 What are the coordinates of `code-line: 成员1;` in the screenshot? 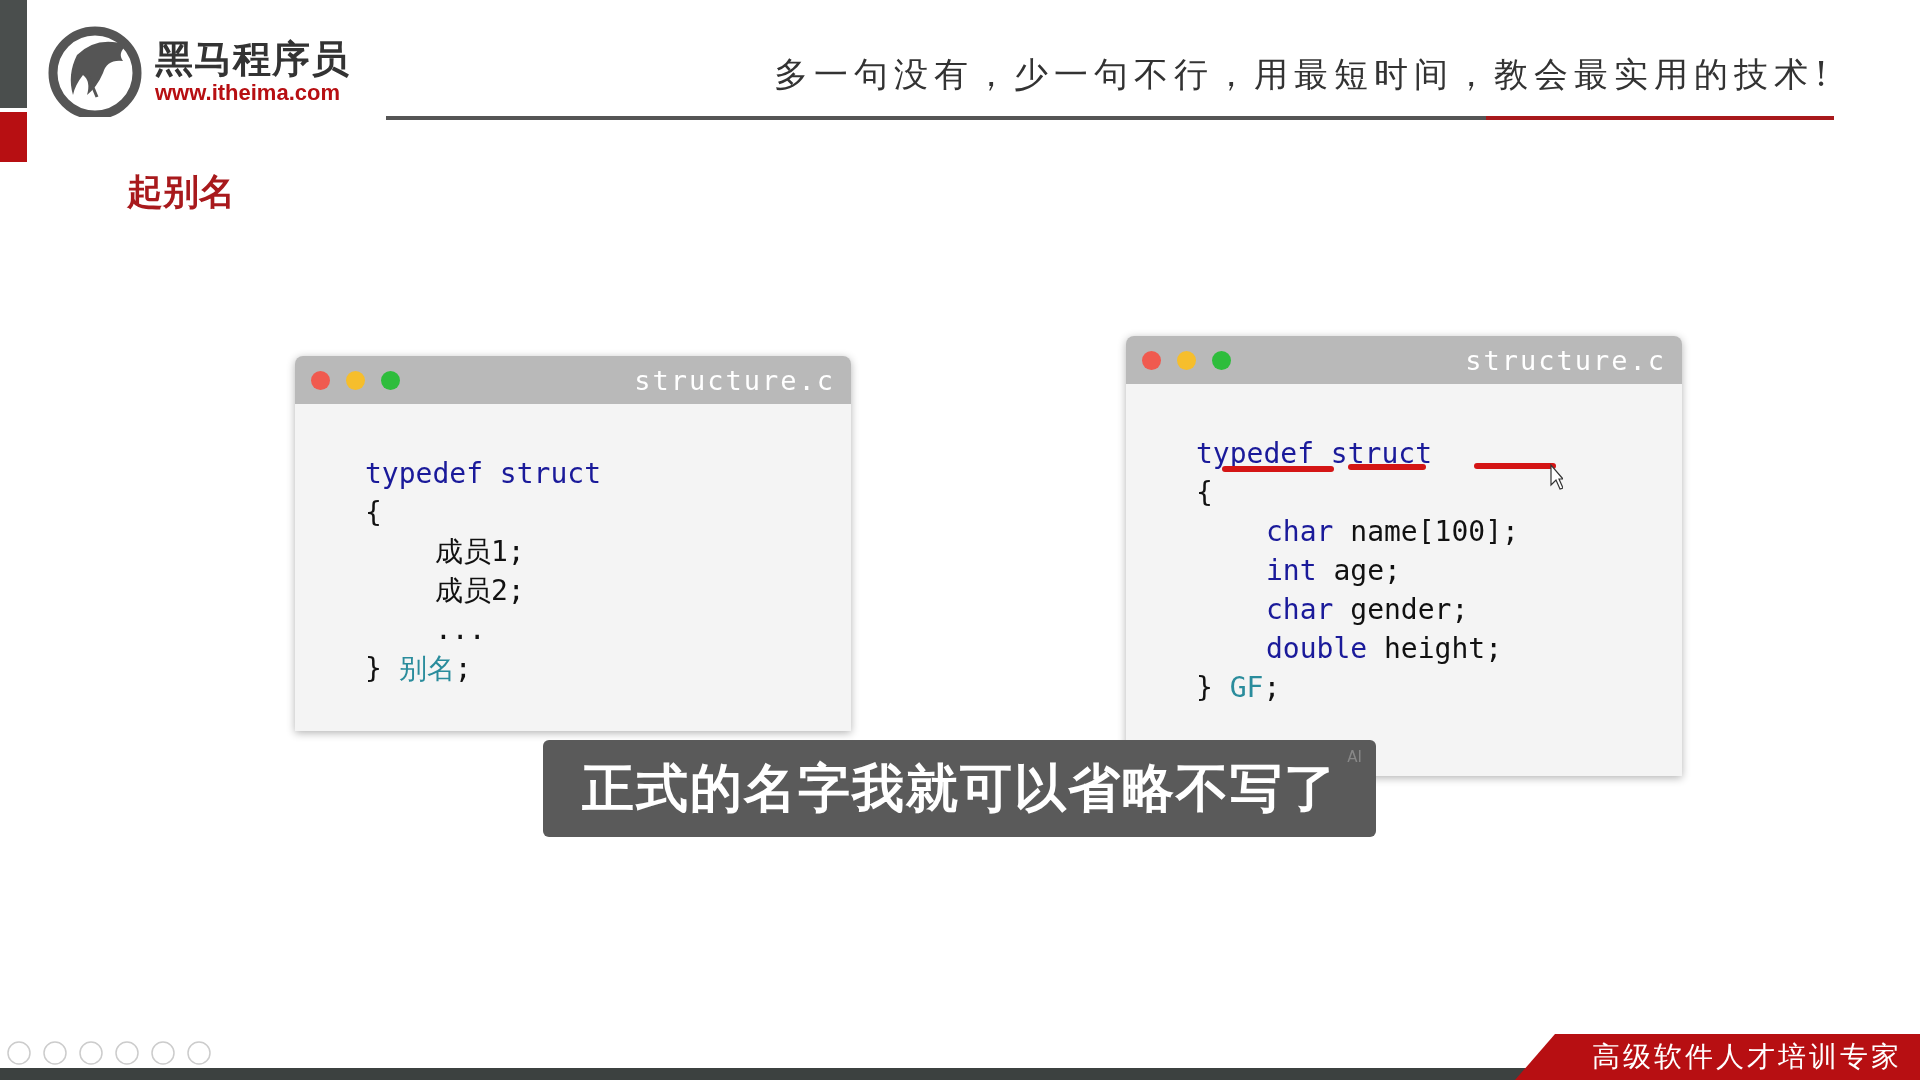 It's located at (479, 552).